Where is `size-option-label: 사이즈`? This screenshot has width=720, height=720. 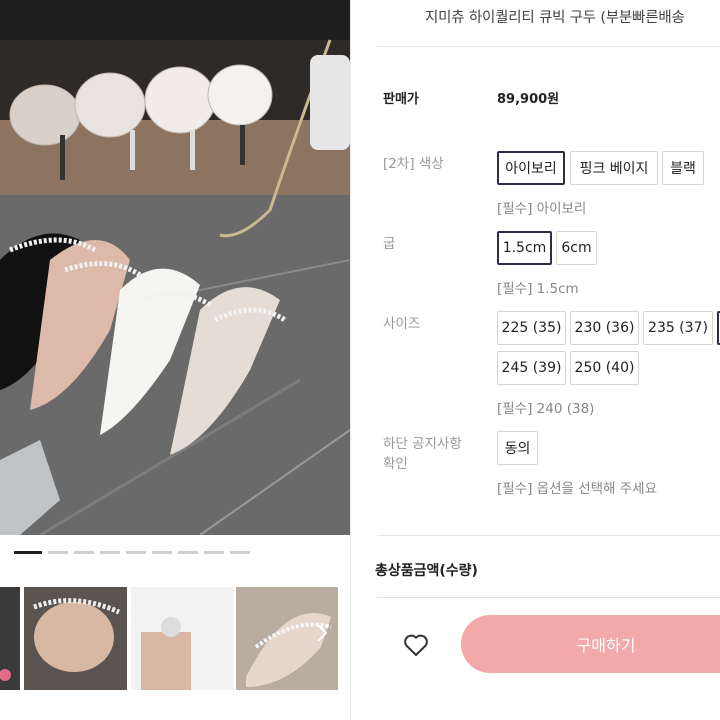
size-option-label: 사이즈 is located at coordinates (402, 324).